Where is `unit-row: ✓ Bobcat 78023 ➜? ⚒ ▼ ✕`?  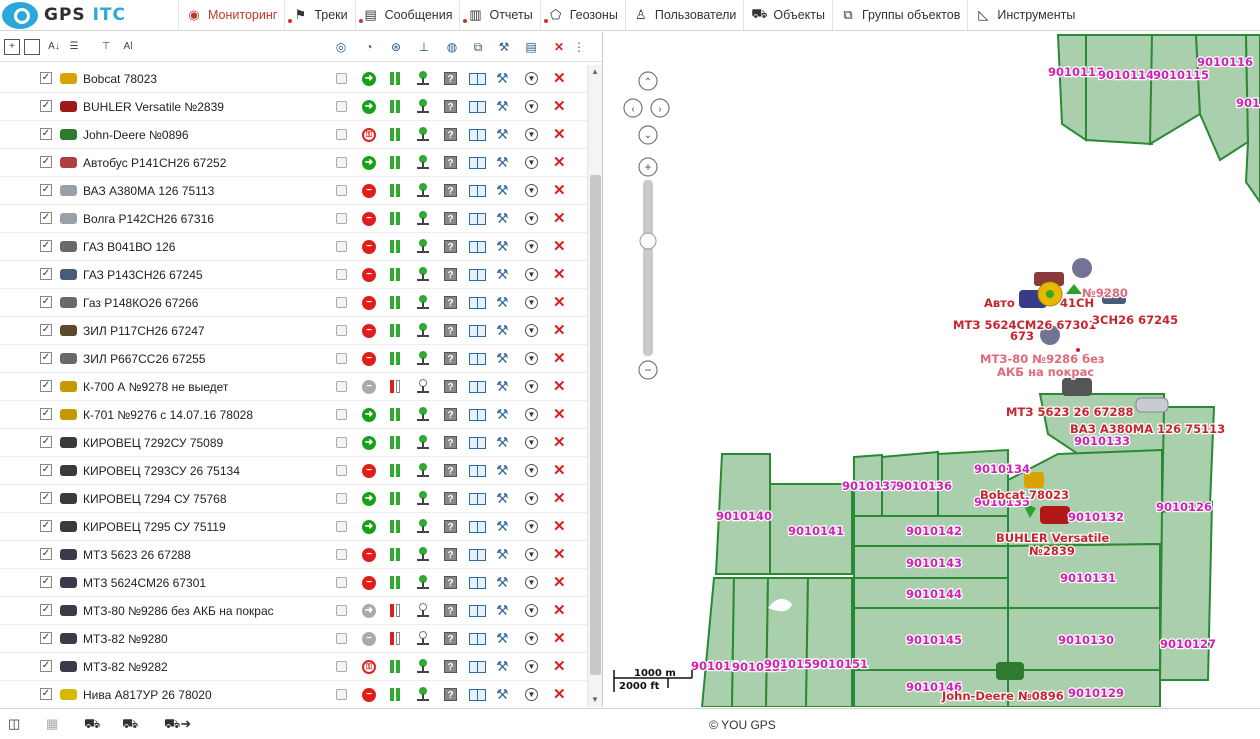
unit-row: ✓ Bobcat 78023 ➜? ⚒ ▼ ✕ is located at coordinates (293, 79).